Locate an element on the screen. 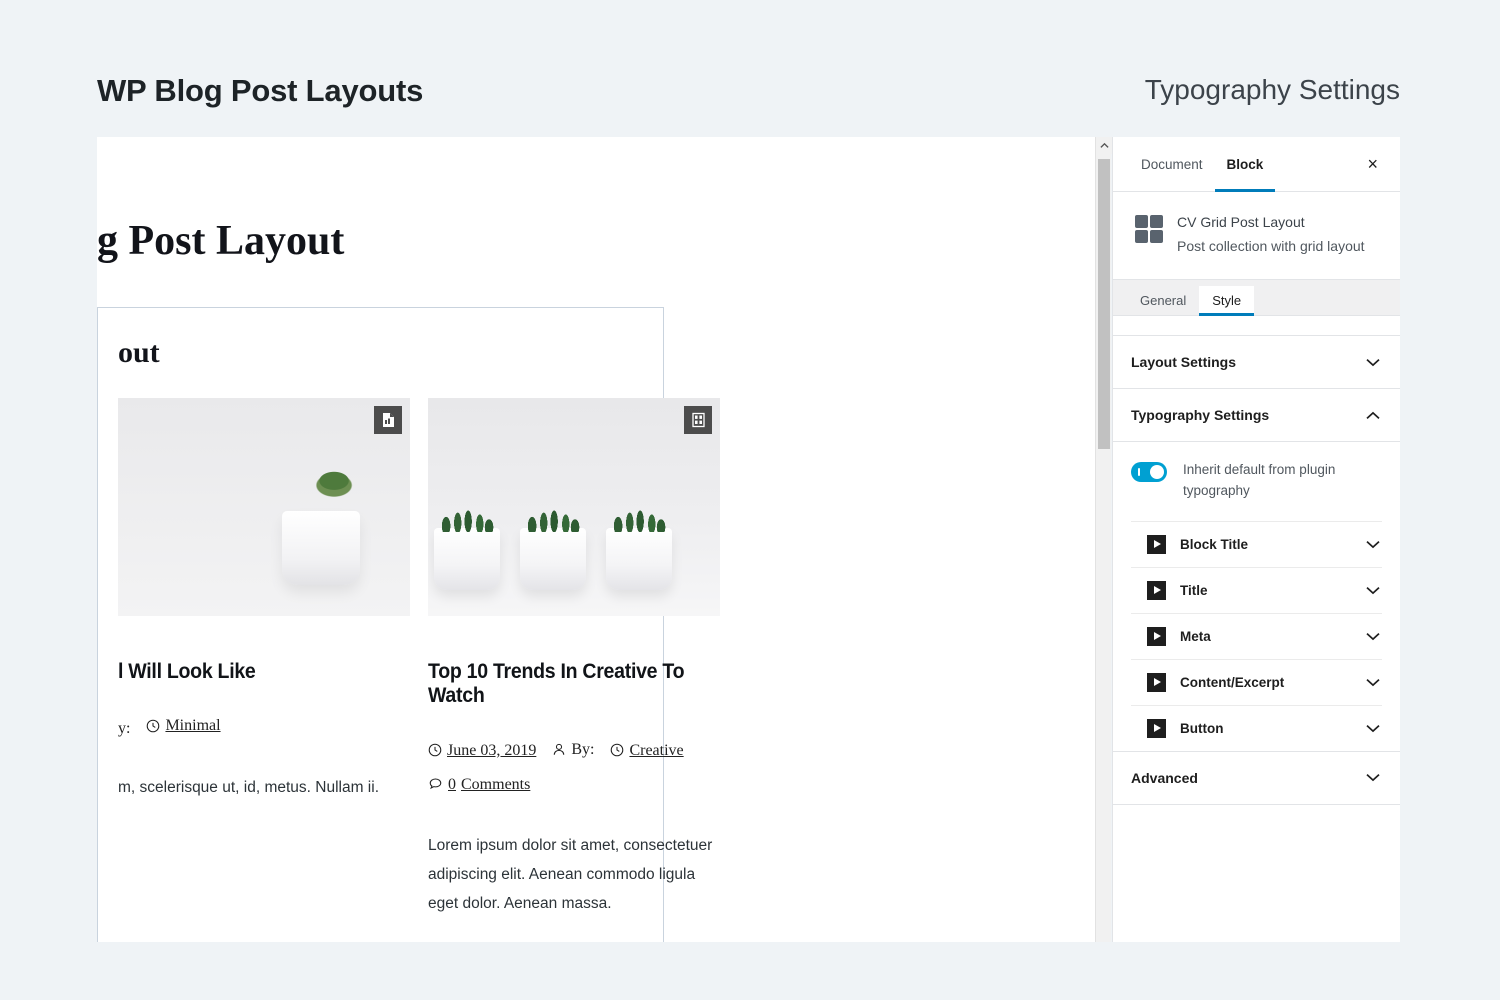  comment-icon is located at coordinates (435, 784).